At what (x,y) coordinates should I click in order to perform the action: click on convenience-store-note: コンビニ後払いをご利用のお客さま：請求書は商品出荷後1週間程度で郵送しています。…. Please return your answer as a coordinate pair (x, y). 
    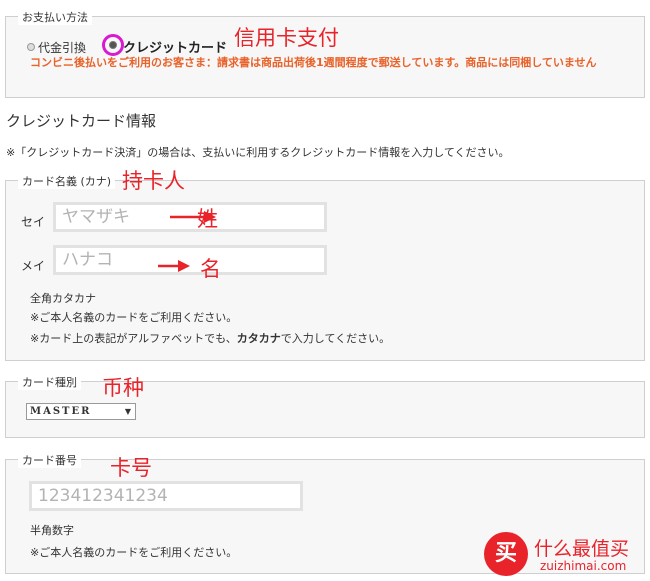
    Looking at the image, I should click on (313, 62).